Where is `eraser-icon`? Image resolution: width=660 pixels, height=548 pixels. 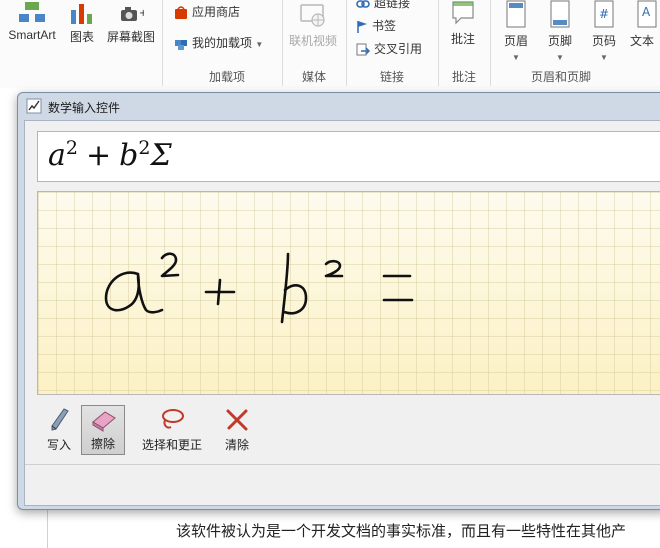
eraser-icon is located at coordinates (104, 421).